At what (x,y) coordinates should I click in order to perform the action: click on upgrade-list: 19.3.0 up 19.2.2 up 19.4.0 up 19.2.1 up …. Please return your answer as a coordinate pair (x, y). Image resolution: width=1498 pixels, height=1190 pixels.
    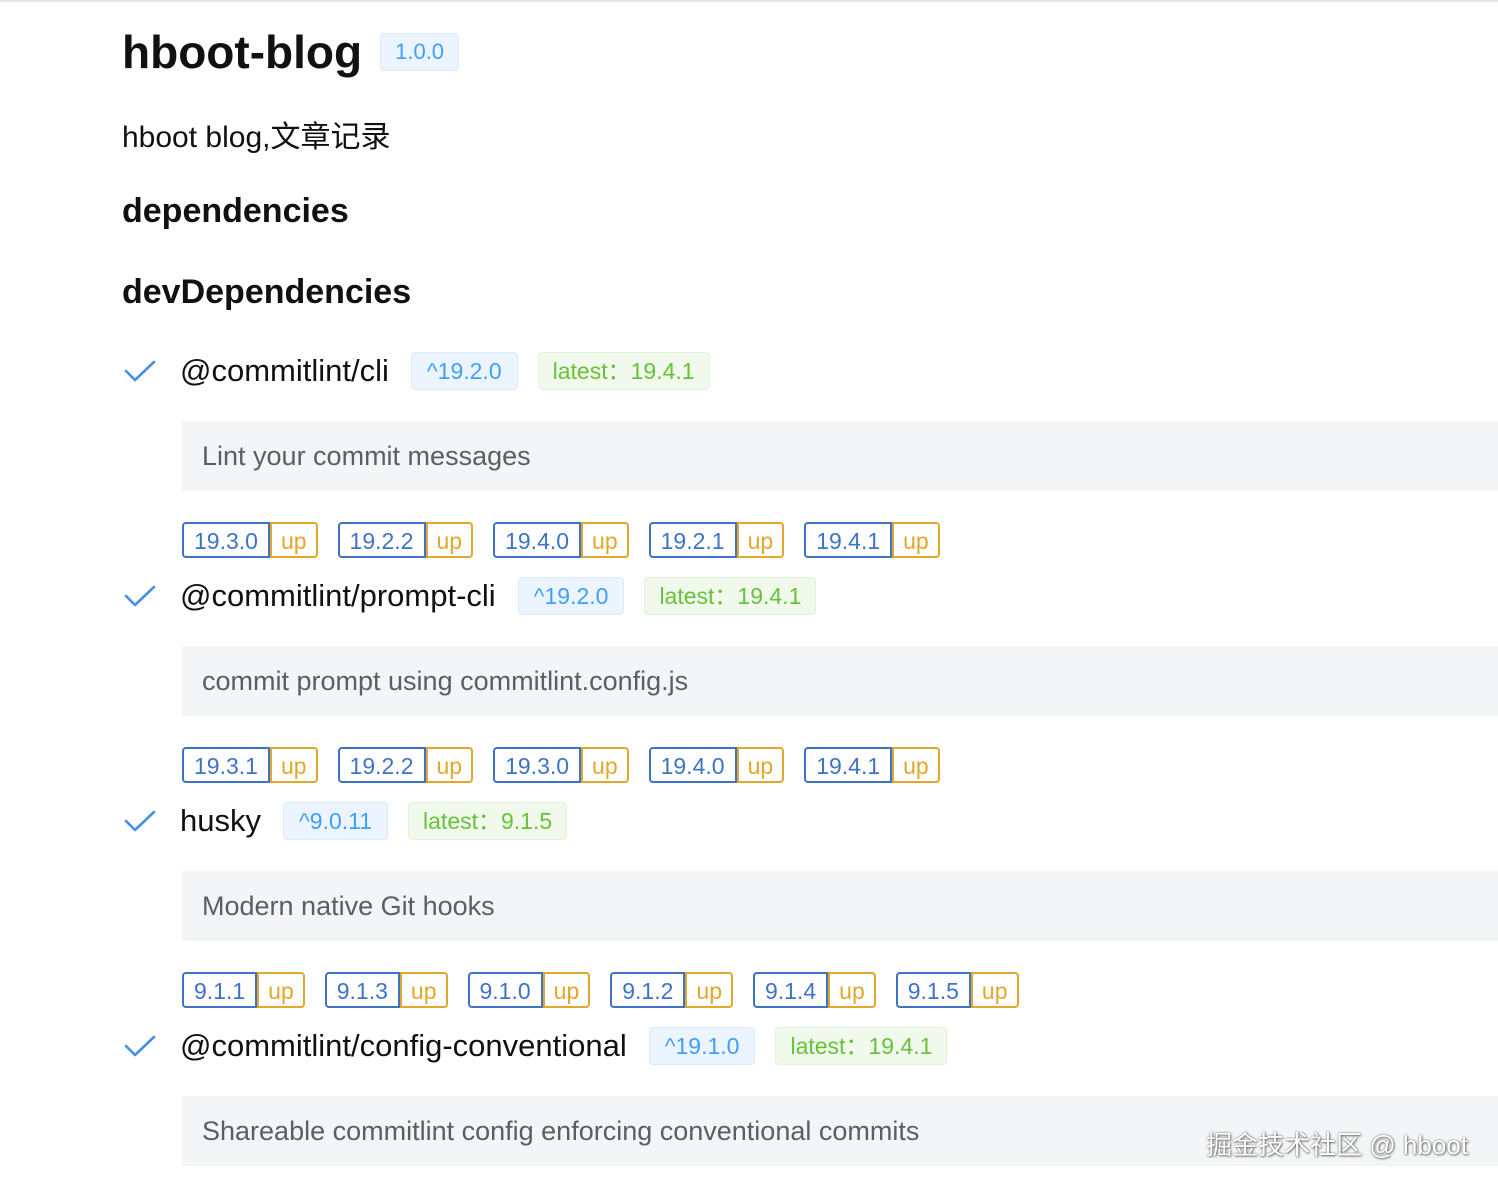
    Looking at the image, I should click on (571, 540).